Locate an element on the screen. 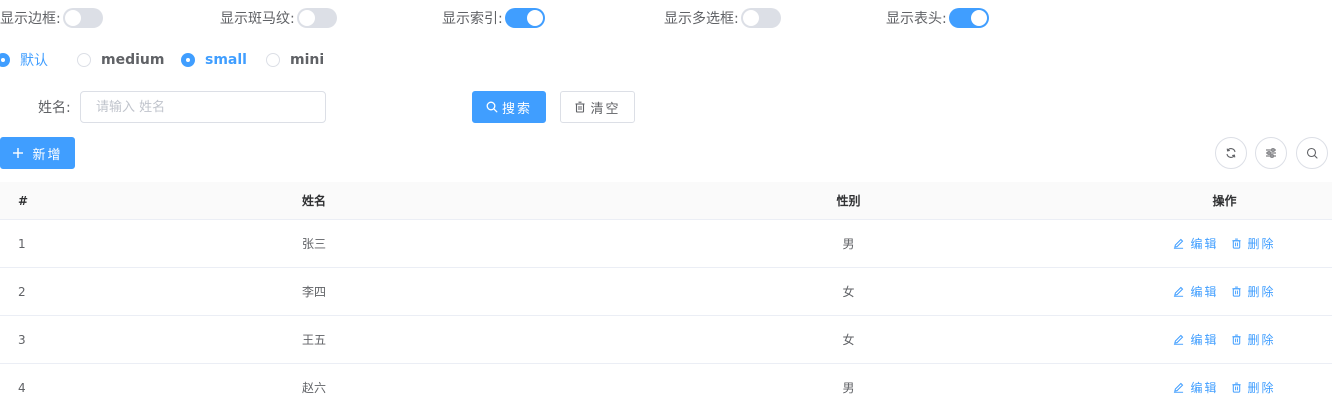 This screenshot has width=1339, height=400. radio-size-medium: medium is located at coordinates (120, 60).